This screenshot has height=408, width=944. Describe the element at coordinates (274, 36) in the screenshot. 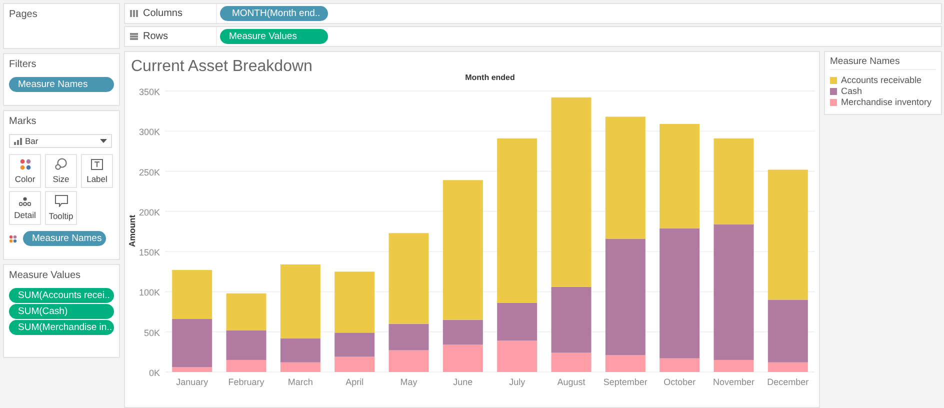

I see `shelf-pill: Measure Values` at that location.